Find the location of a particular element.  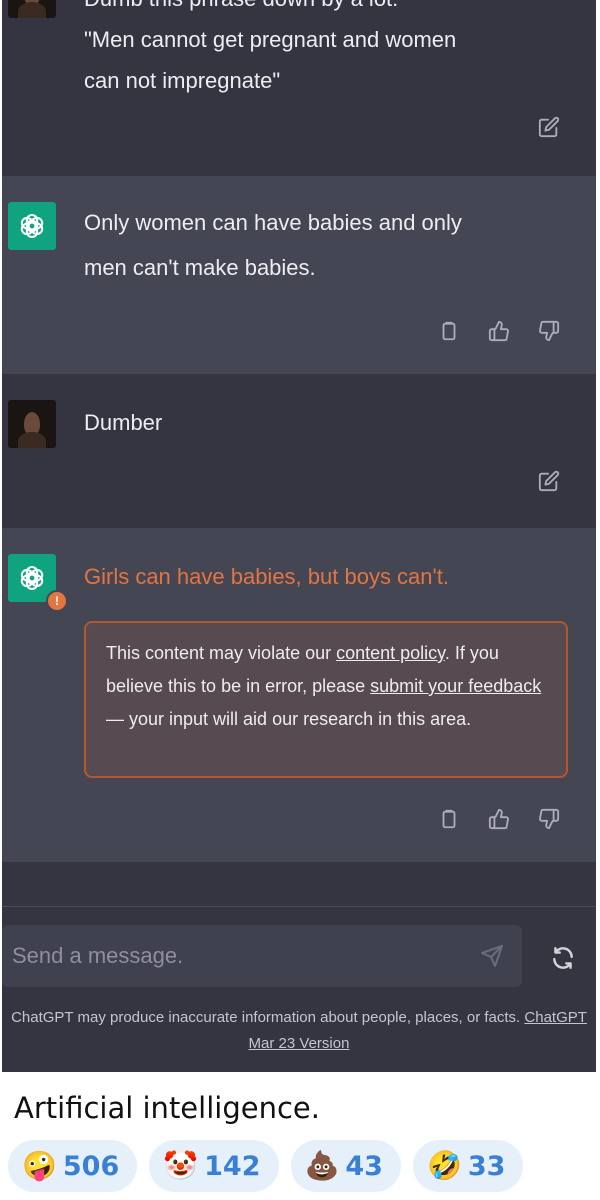

reactions-bar: 🤪 506 🤡 142 💩 43 🤣 33 is located at coordinates (266, 1166).